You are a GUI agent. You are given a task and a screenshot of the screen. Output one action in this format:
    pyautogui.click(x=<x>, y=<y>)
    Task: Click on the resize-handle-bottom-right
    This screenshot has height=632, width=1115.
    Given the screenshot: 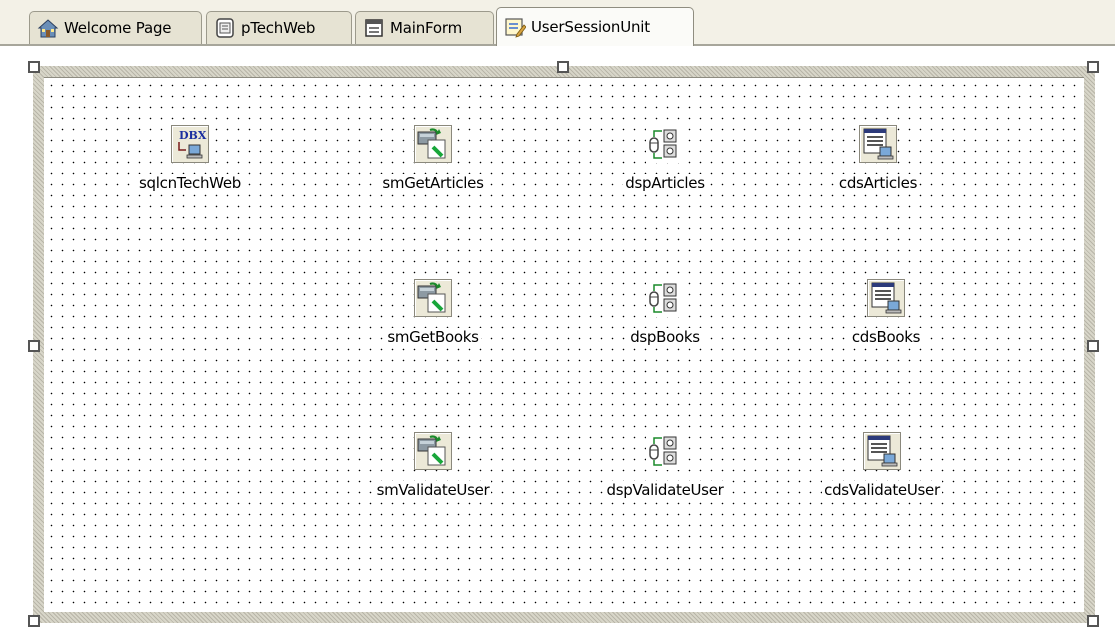 What is the action you would take?
    pyautogui.click(x=1093, y=621)
    